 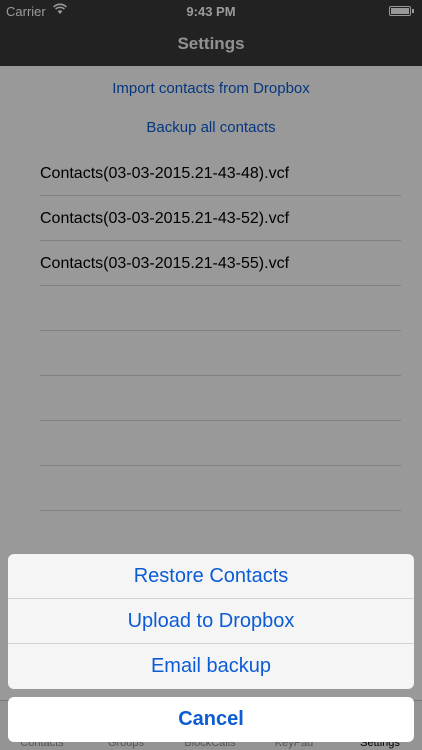 What do you see at coordinates (211, 719) in the screenshot?
I see `cancel-button: Cancel` at bounding box center [211, 719].